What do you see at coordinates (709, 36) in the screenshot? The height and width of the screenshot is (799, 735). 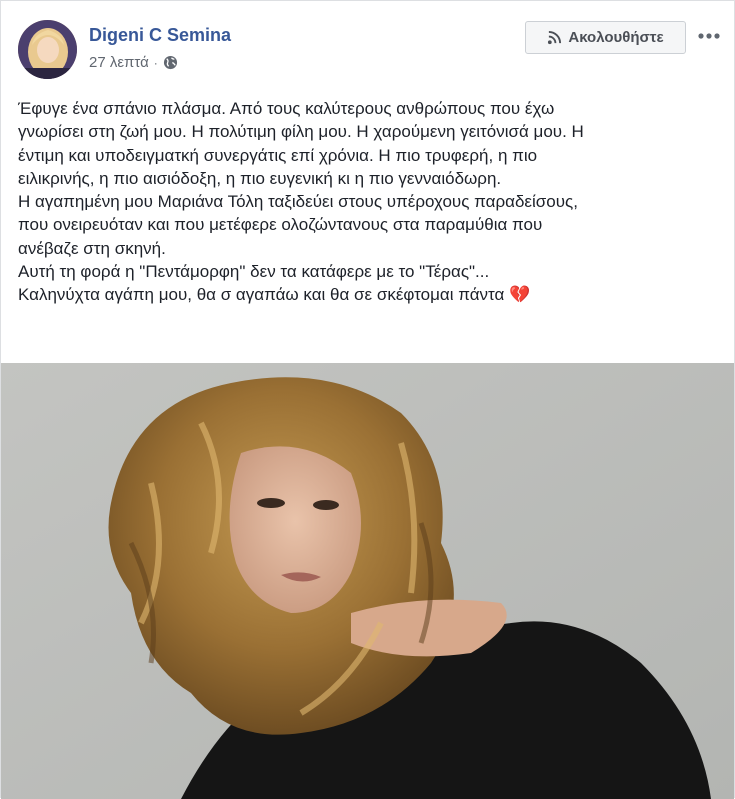 I see `more-horizontal-icon` at bounding box center [709, 36].